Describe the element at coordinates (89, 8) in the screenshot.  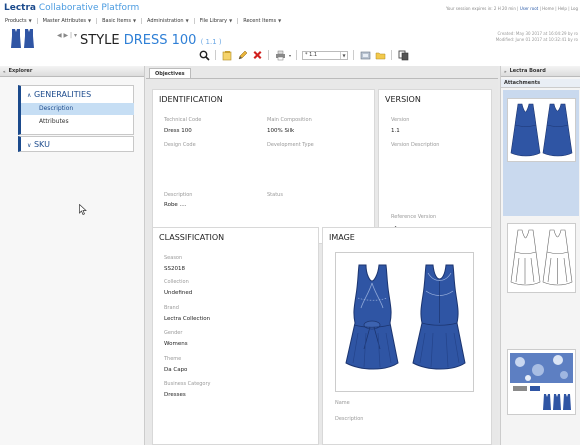
I see `brand-subtitle: Collaborative Platform` at that location.